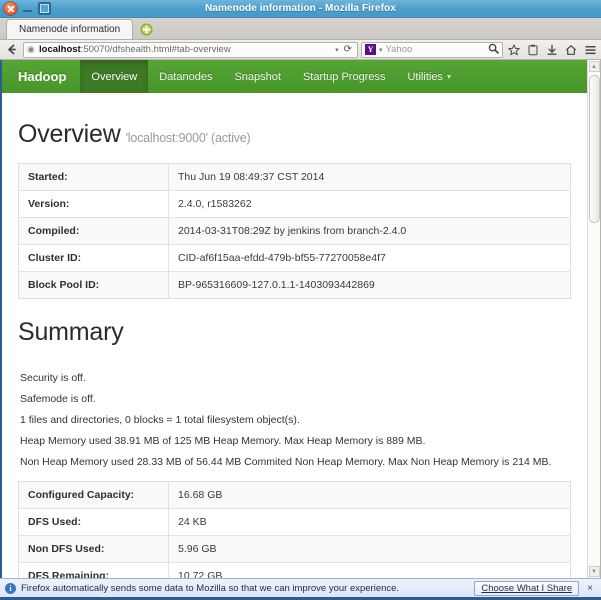 This screenshot has height=600, width=601. I want to click on scrollbar-track, so click(594, 319).